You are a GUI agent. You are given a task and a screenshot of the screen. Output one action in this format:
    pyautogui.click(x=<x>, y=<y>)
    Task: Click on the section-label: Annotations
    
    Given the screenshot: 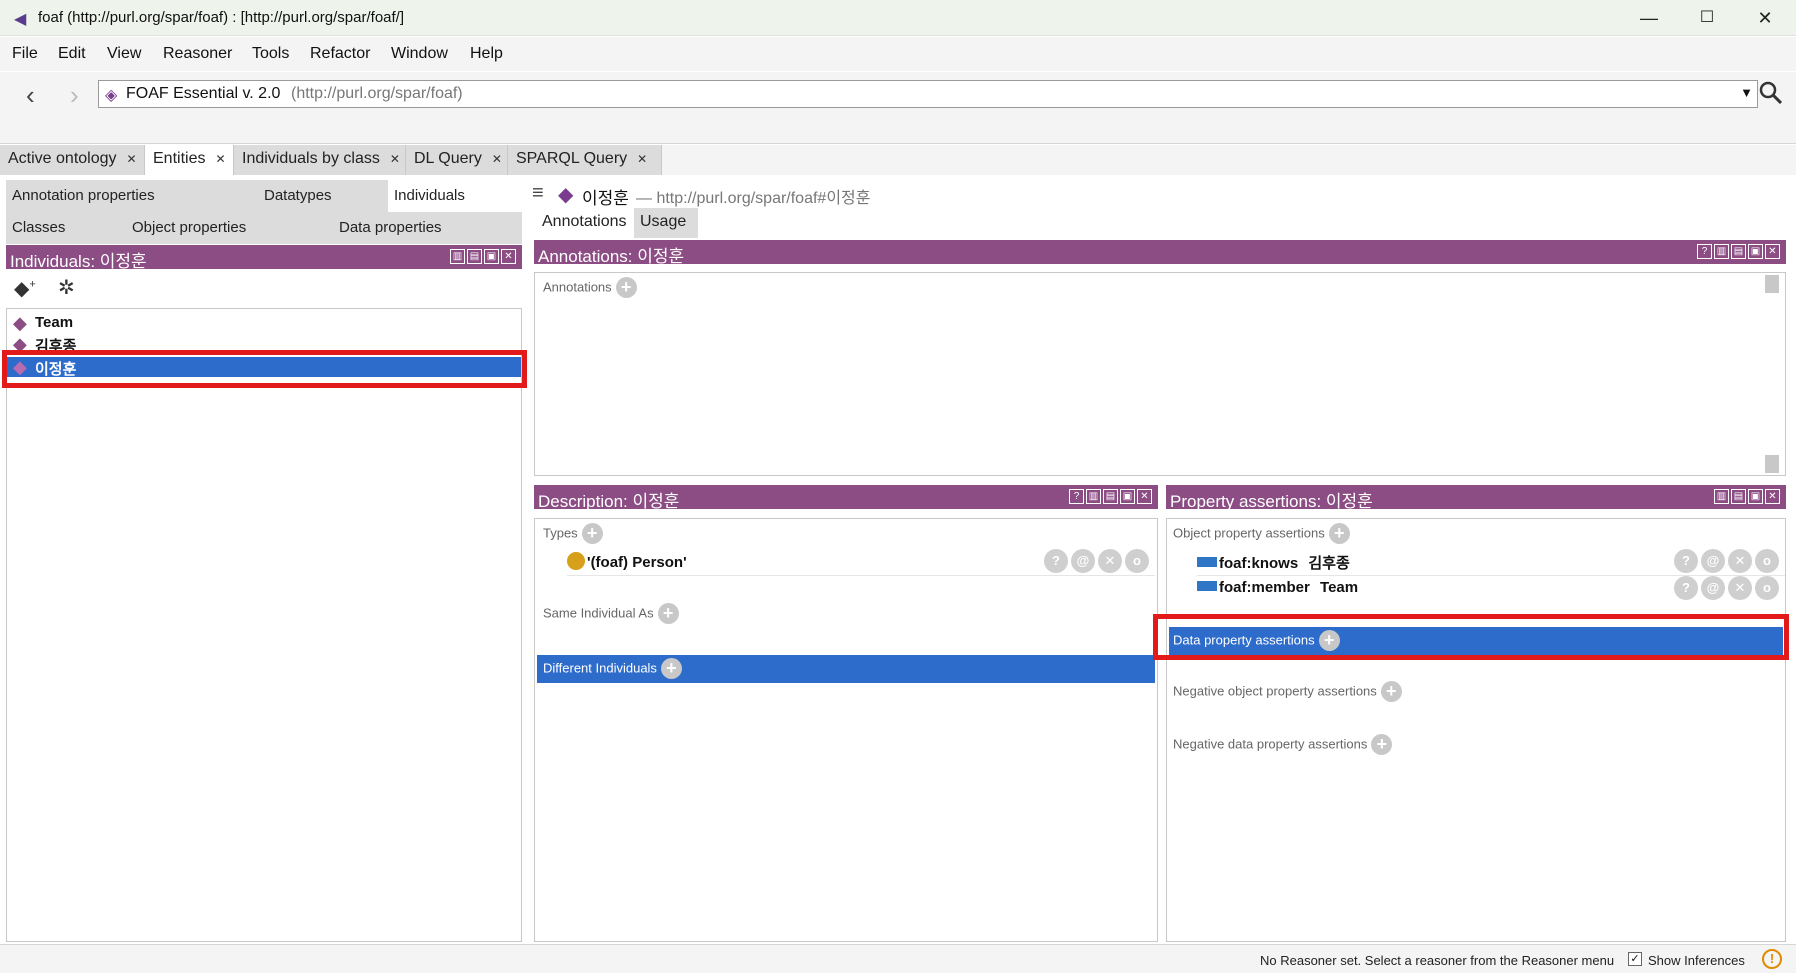 What is the action you would take?
    pyautogui.click(x=577, y=287)
    